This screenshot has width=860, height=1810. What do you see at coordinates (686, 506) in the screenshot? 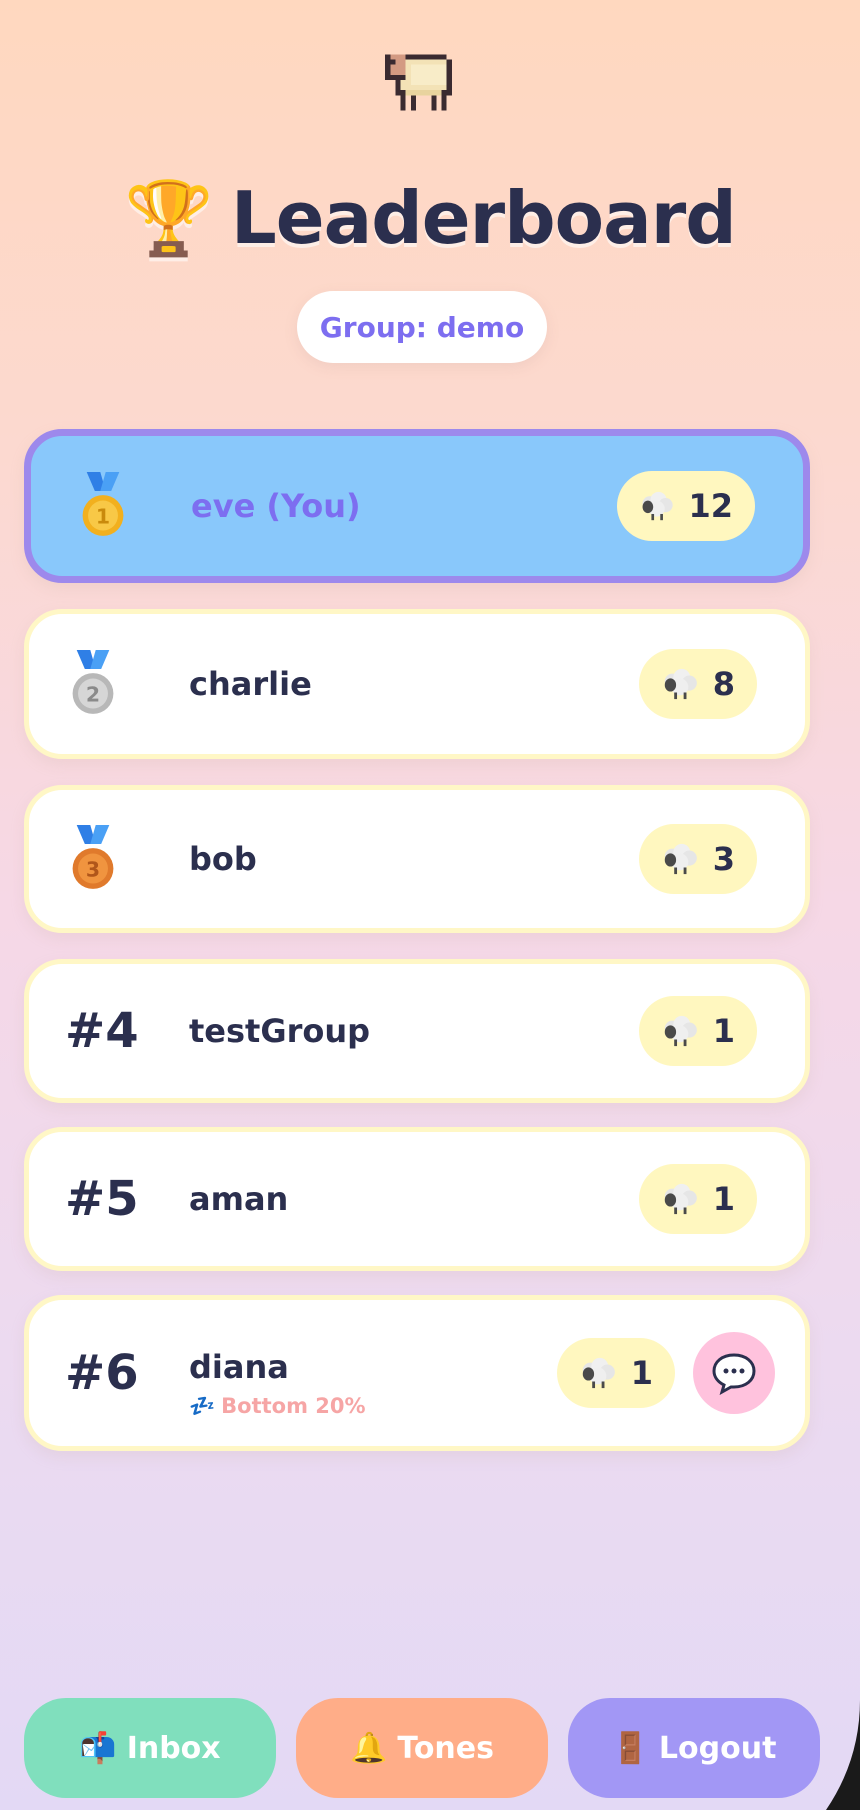
I see `score-pill: 12` at bounding box center [686, 506].